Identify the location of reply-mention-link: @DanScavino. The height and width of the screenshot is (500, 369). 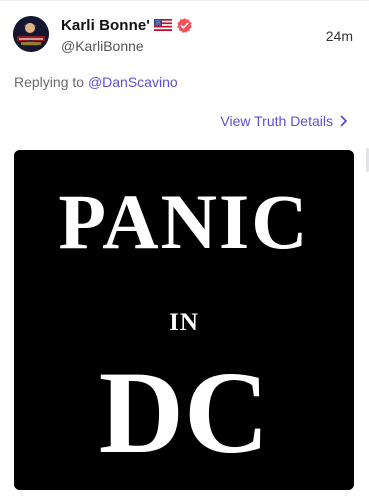
(133, 82).